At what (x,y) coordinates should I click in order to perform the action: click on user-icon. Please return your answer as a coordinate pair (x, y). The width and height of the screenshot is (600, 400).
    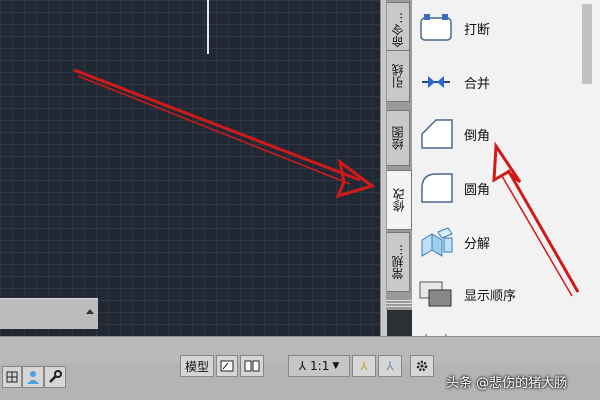
    Looking at the image, I should click on (33, 377).